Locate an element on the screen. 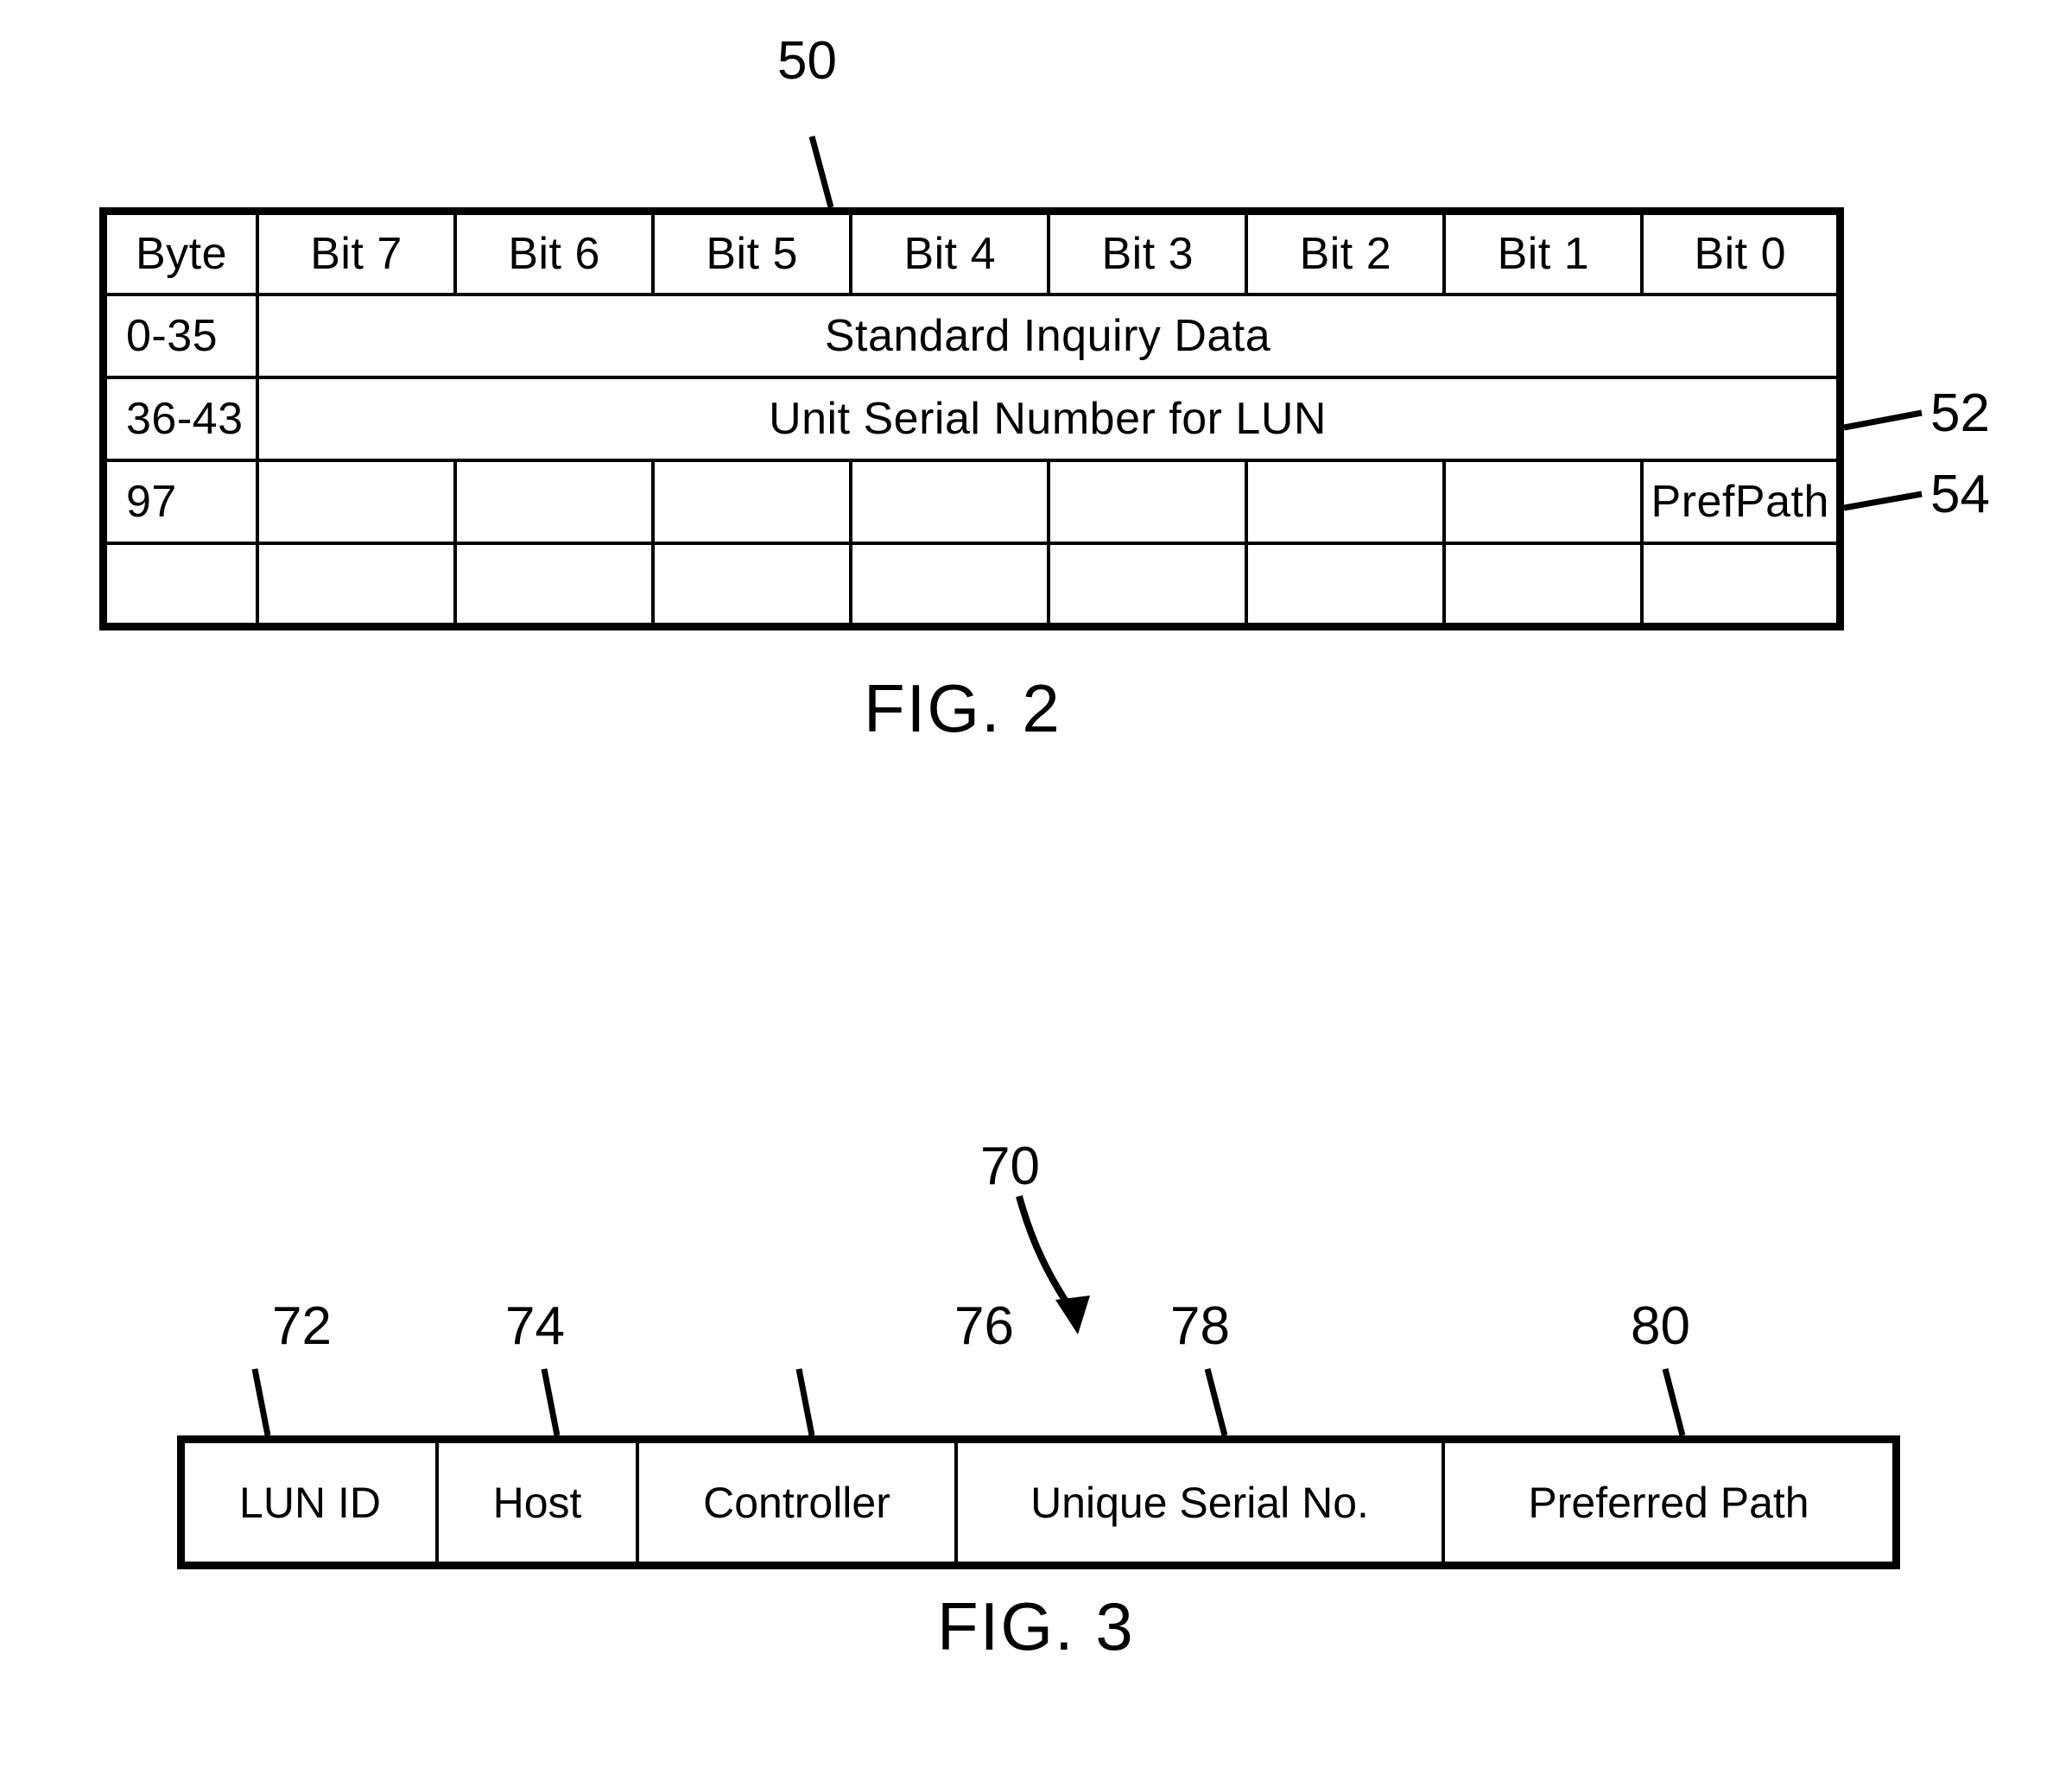 The image size is (2072, 1774). table-row: 97 PrefPath is located at coordinates (972, 502).